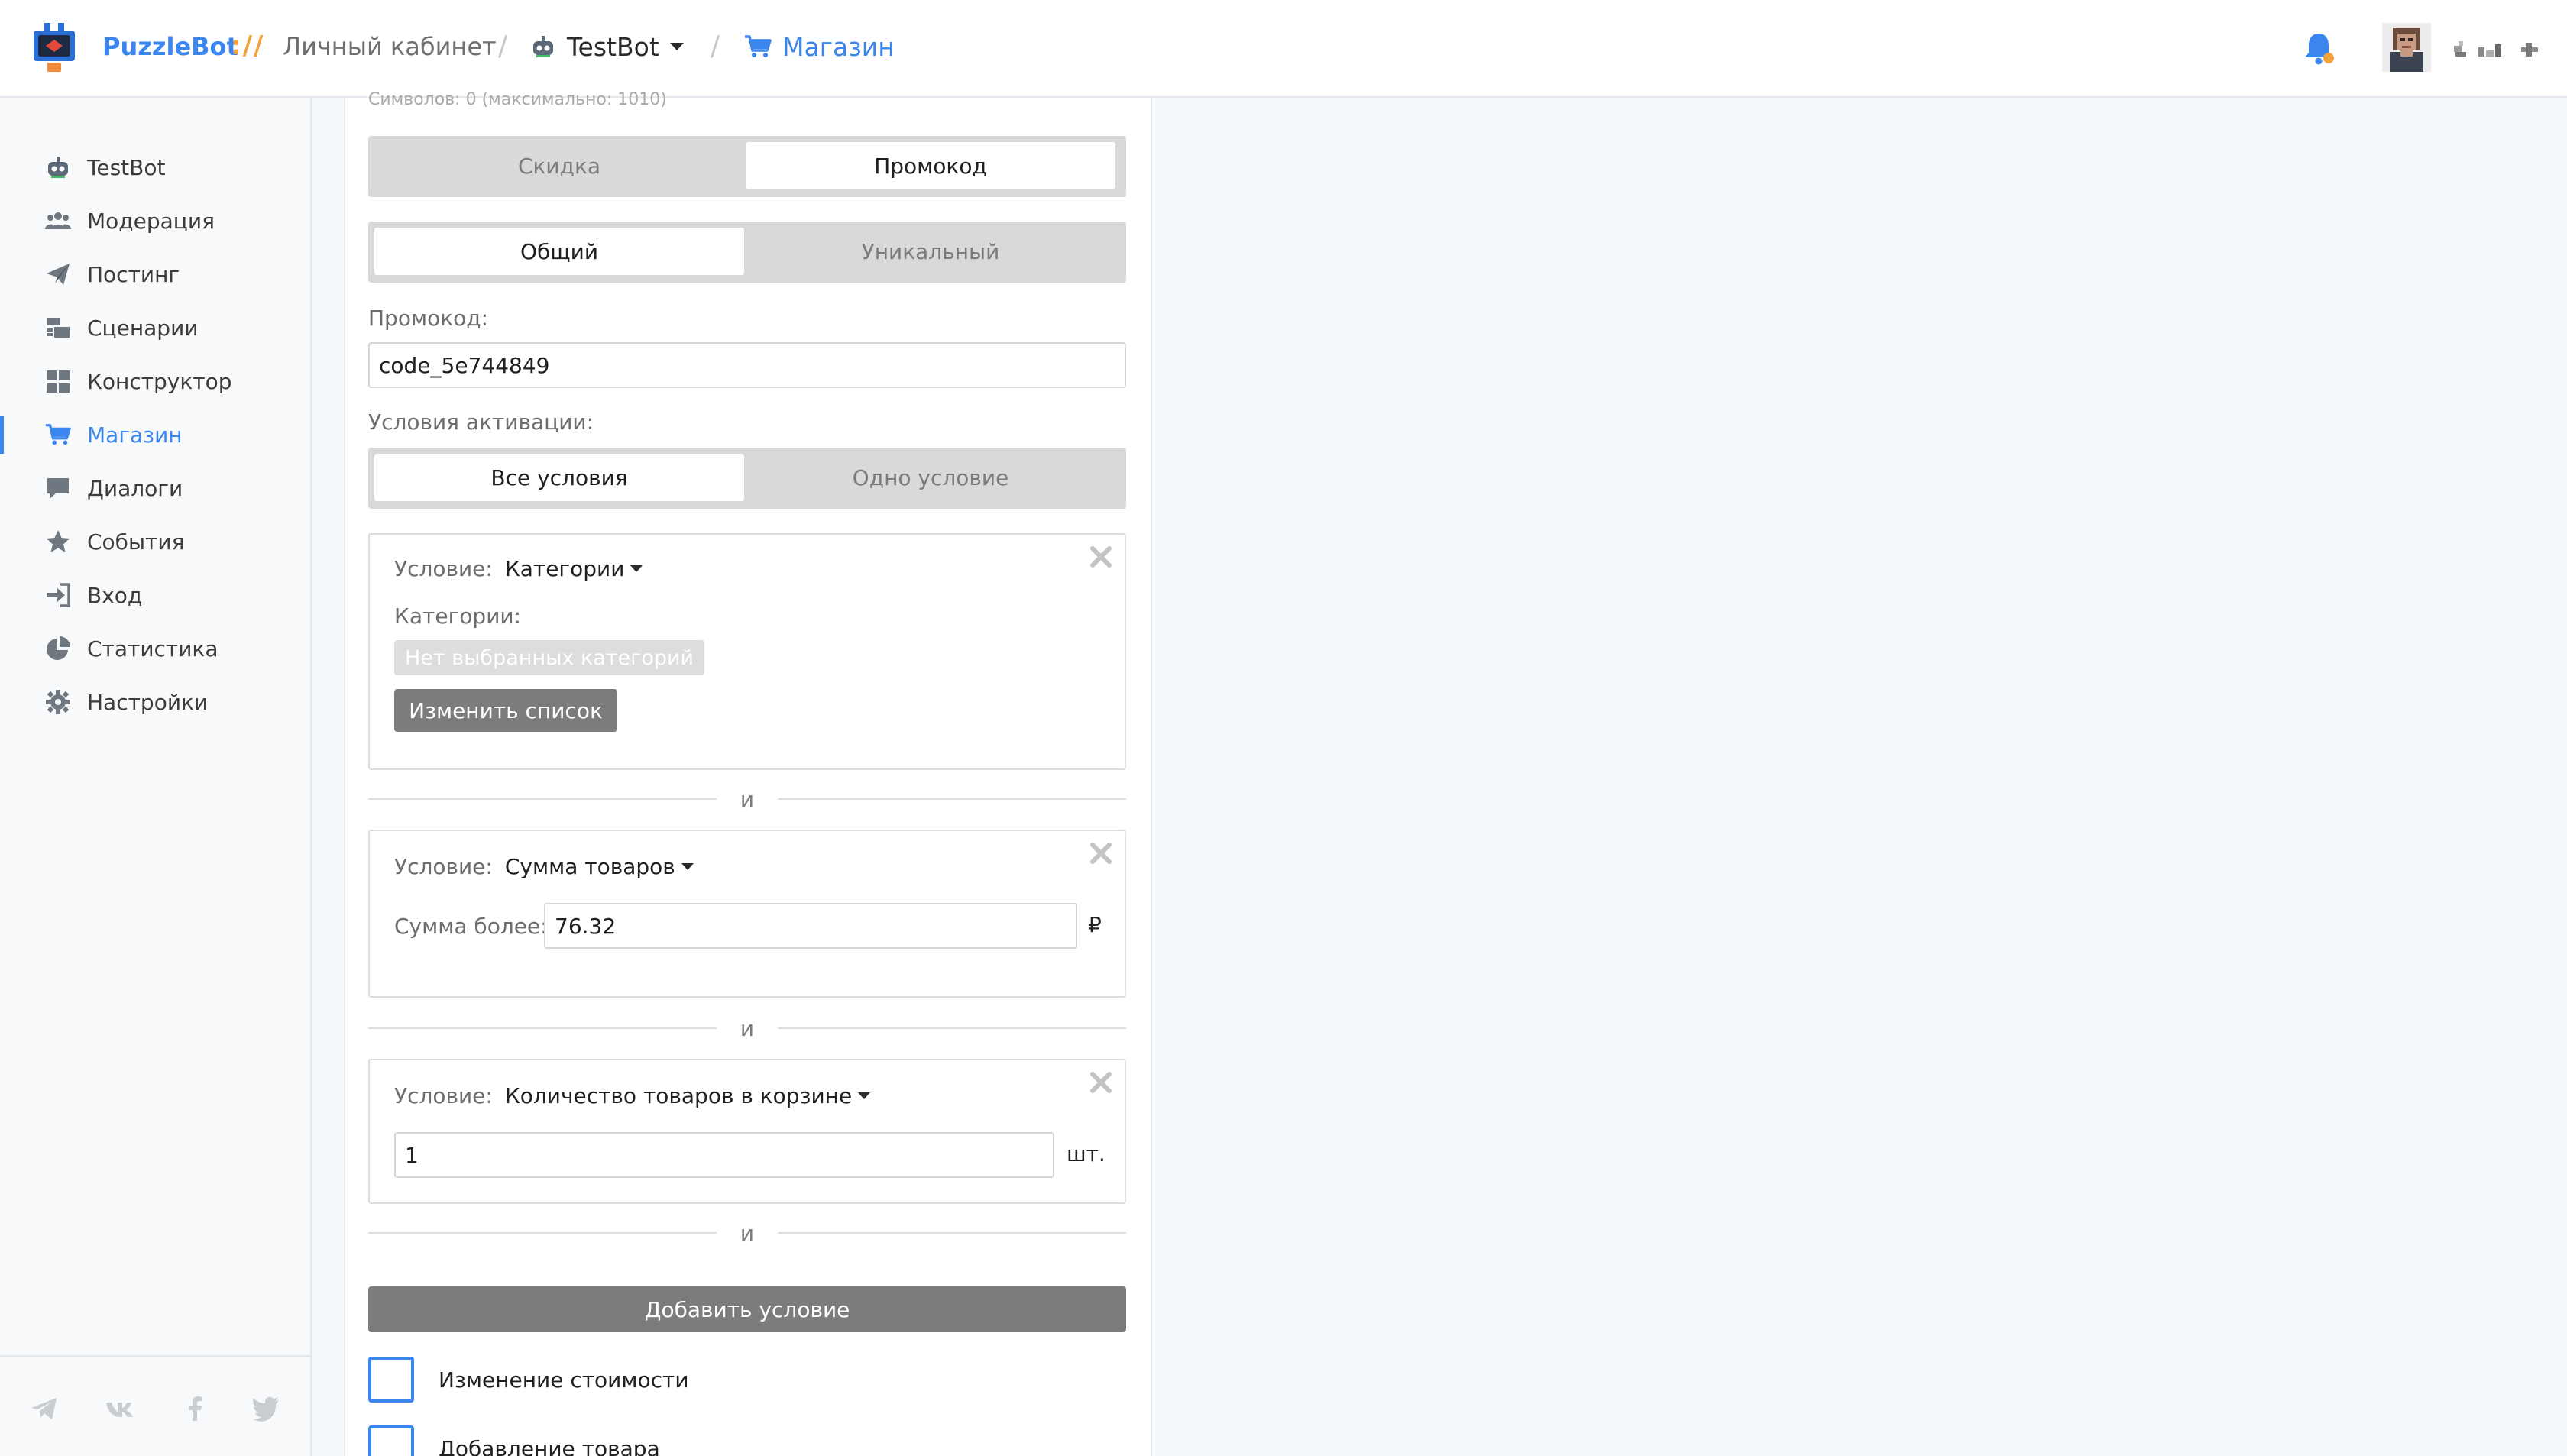 The image size is (2567, 1456). Describe the element at coordinates (133, 274) in the screenshot. I see `sidebar-item-label: Постинг` at that location.